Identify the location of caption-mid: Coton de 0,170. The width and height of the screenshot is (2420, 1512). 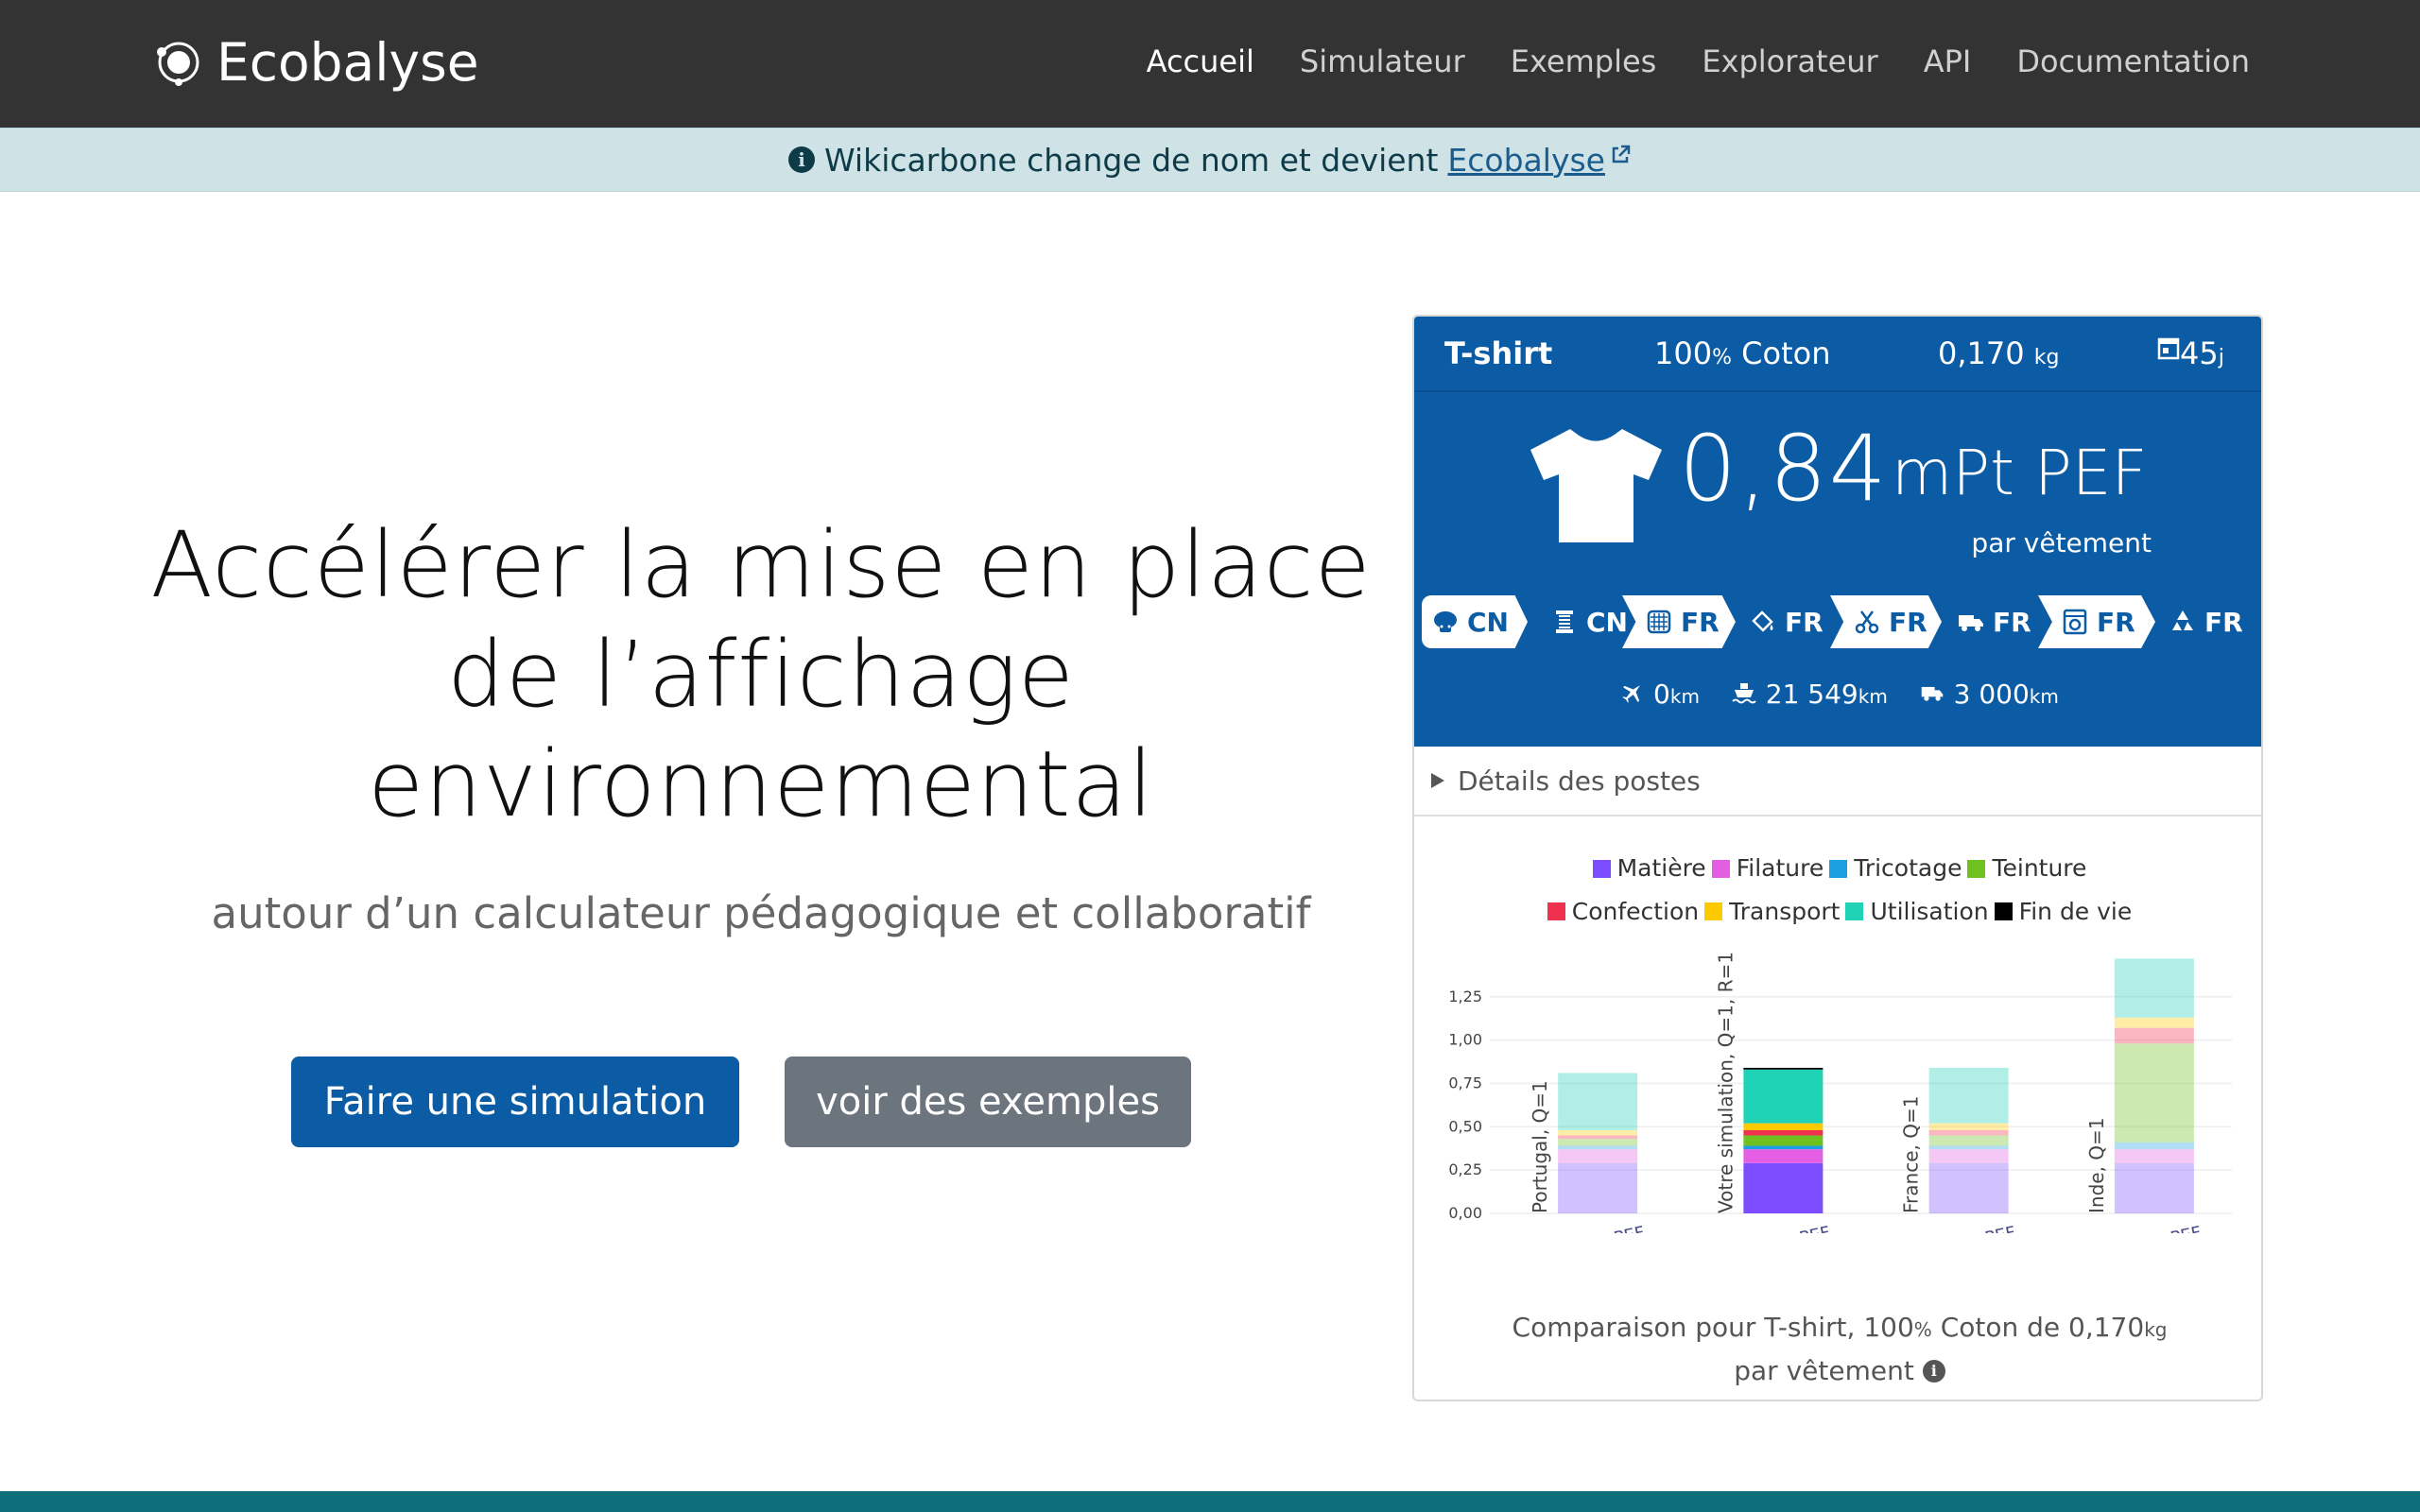
(2042, 1327).